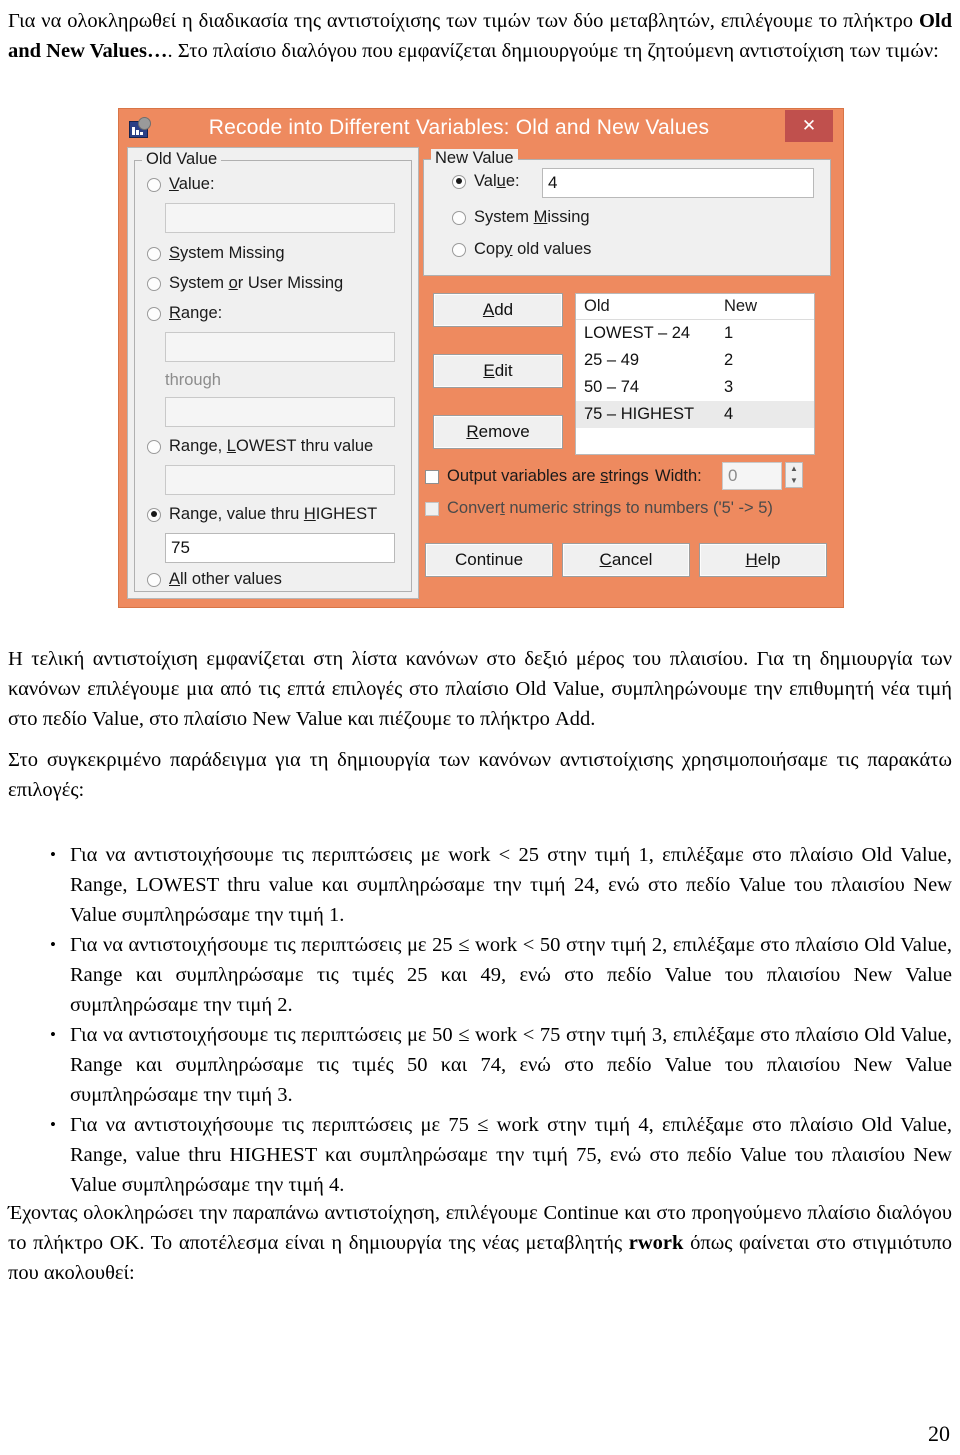 The image size is (960, 1455). Describe the element at coordinates (695, 333) in the screenshot. I see `table-row: LOWEST – 24 1` at that location.